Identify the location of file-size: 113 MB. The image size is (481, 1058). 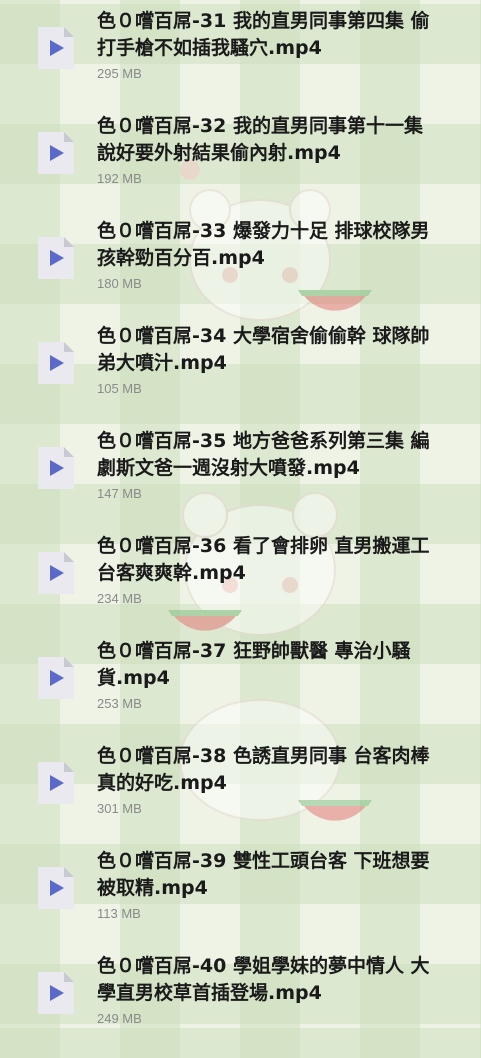
(119, 913).